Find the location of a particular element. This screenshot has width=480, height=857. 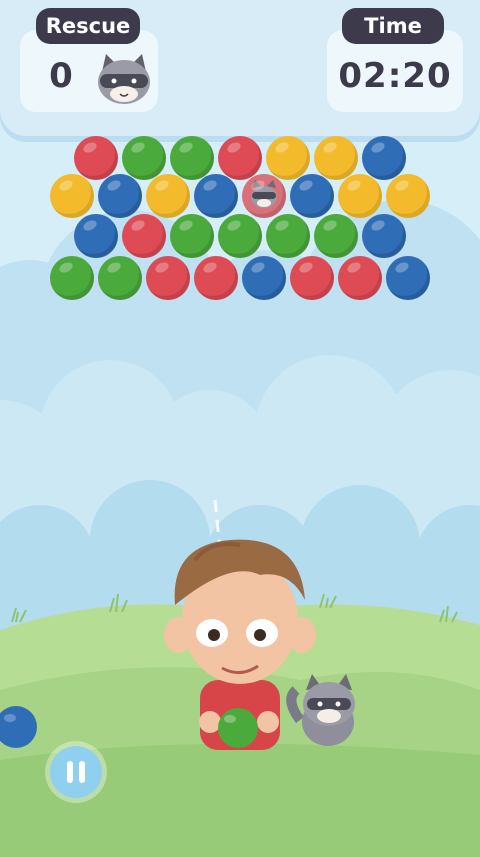

shooter-bubble is located at coordinates (238, 728).